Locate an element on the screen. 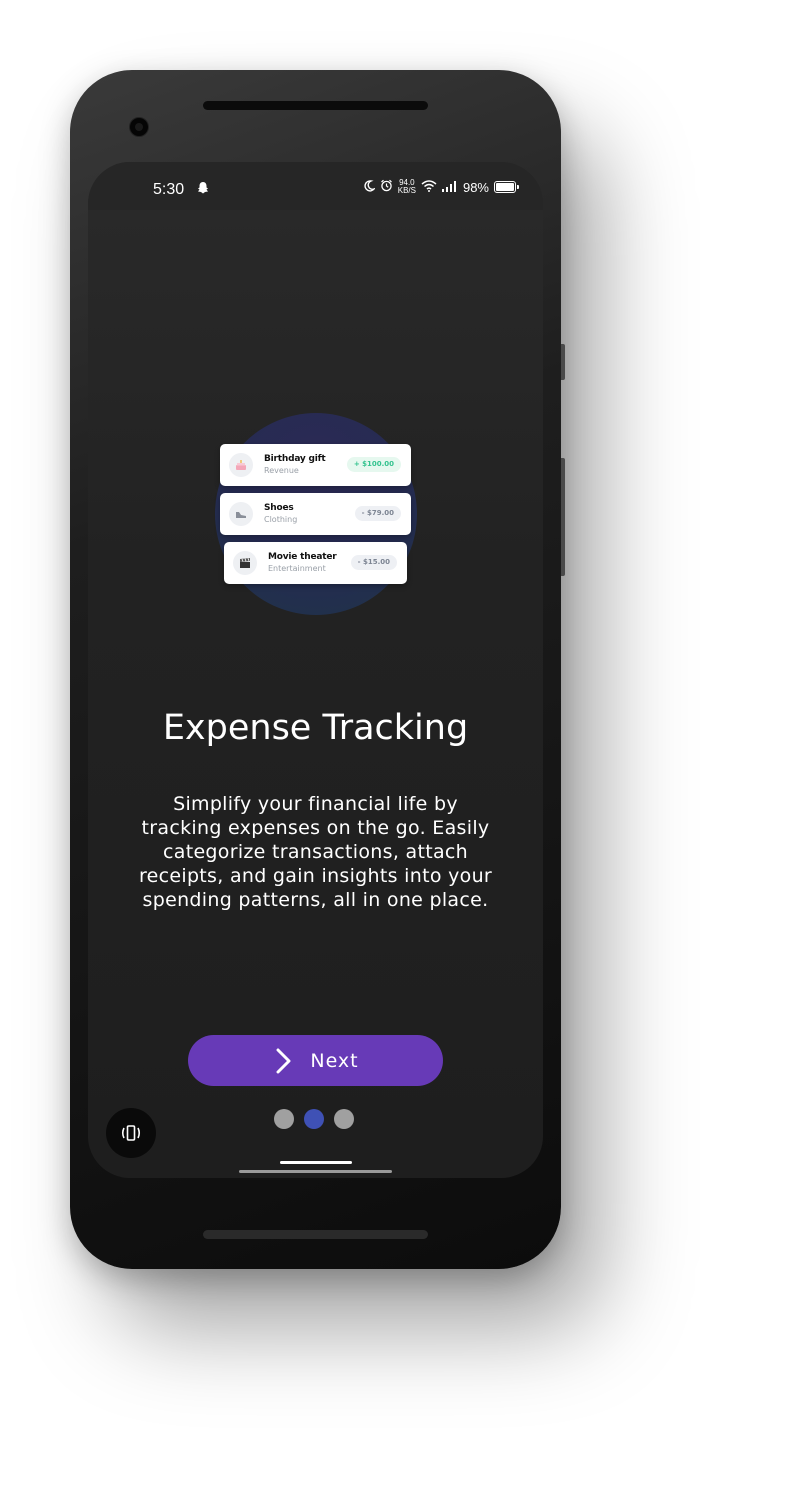  page-title: Expense Tracking is located at coordinates (315, 728).